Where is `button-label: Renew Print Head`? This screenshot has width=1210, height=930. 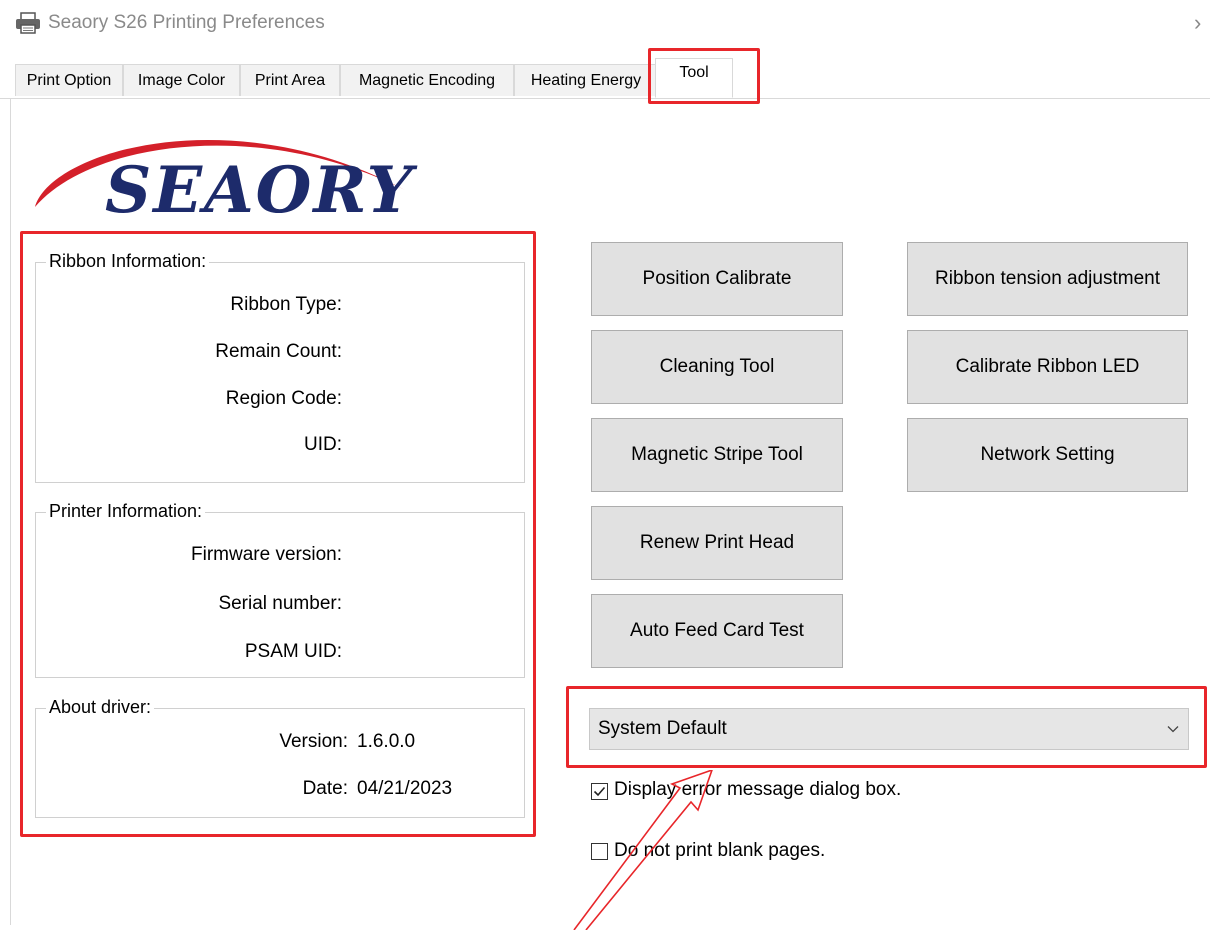 button-label: Renew Print Head is located at coordinates (717, 542).